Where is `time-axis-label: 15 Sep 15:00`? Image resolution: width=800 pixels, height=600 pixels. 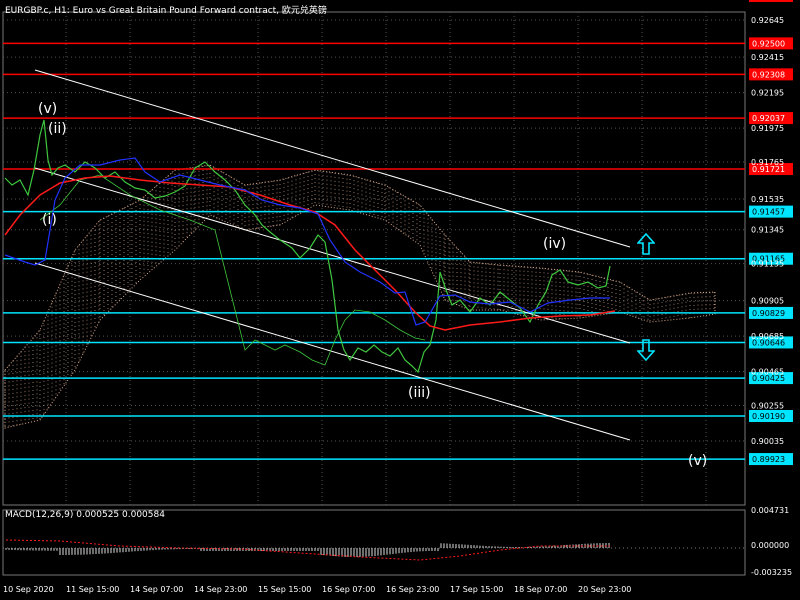 time-axis-label: 15 Sep 15:00 is located at coordinates (284, 589).